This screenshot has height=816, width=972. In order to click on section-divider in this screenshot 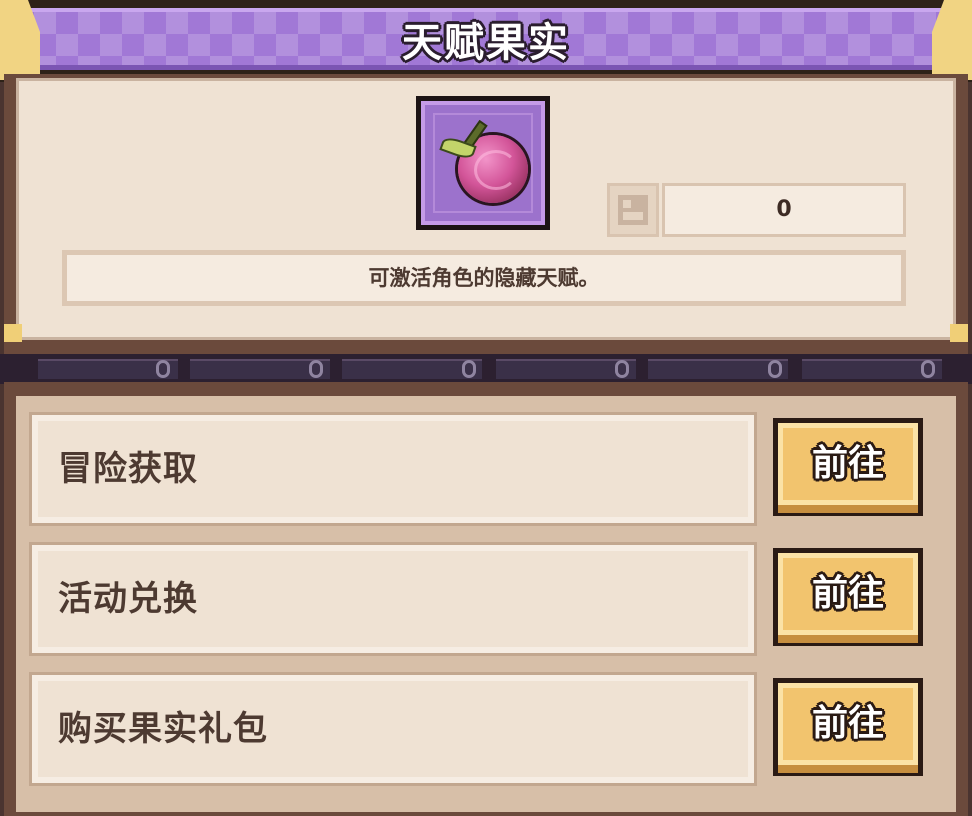, I will do `click(486, 369)`.